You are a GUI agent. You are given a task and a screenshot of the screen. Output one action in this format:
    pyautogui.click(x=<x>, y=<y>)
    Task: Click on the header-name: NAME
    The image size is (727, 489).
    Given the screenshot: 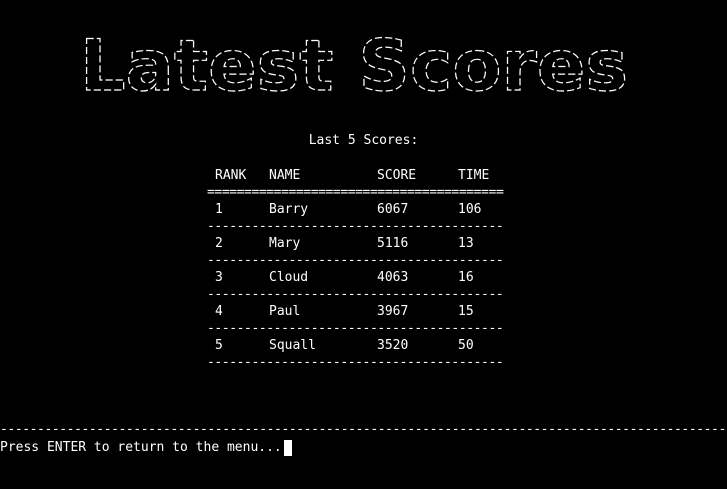 What is the action you would take?
    pyautogui.click(x=285, y=175)
    